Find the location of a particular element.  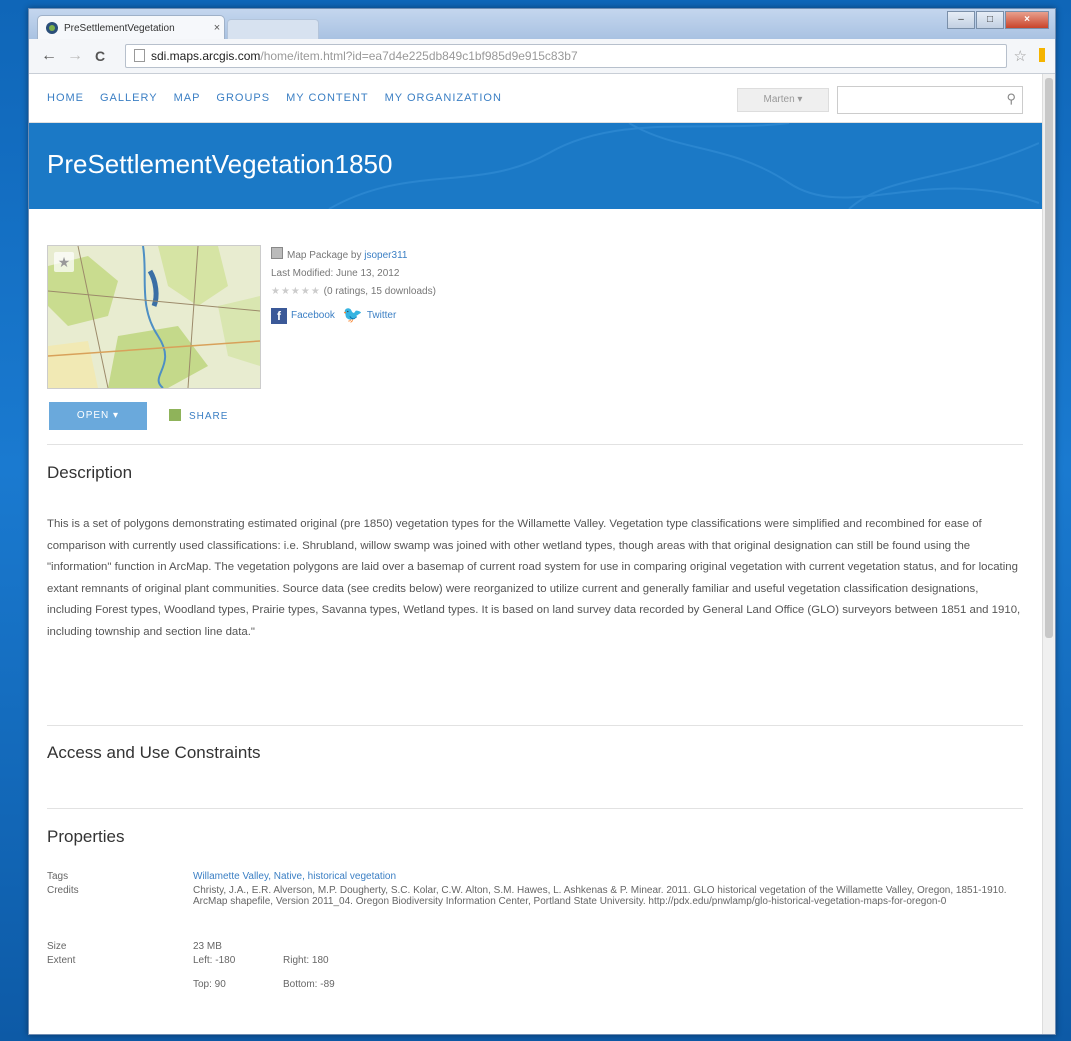

rating-stars: ★★★★★ is located at coordinates (296, 291).